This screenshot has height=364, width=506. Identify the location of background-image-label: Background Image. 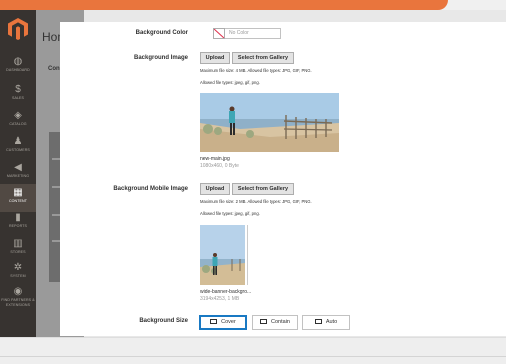
(160, 58).